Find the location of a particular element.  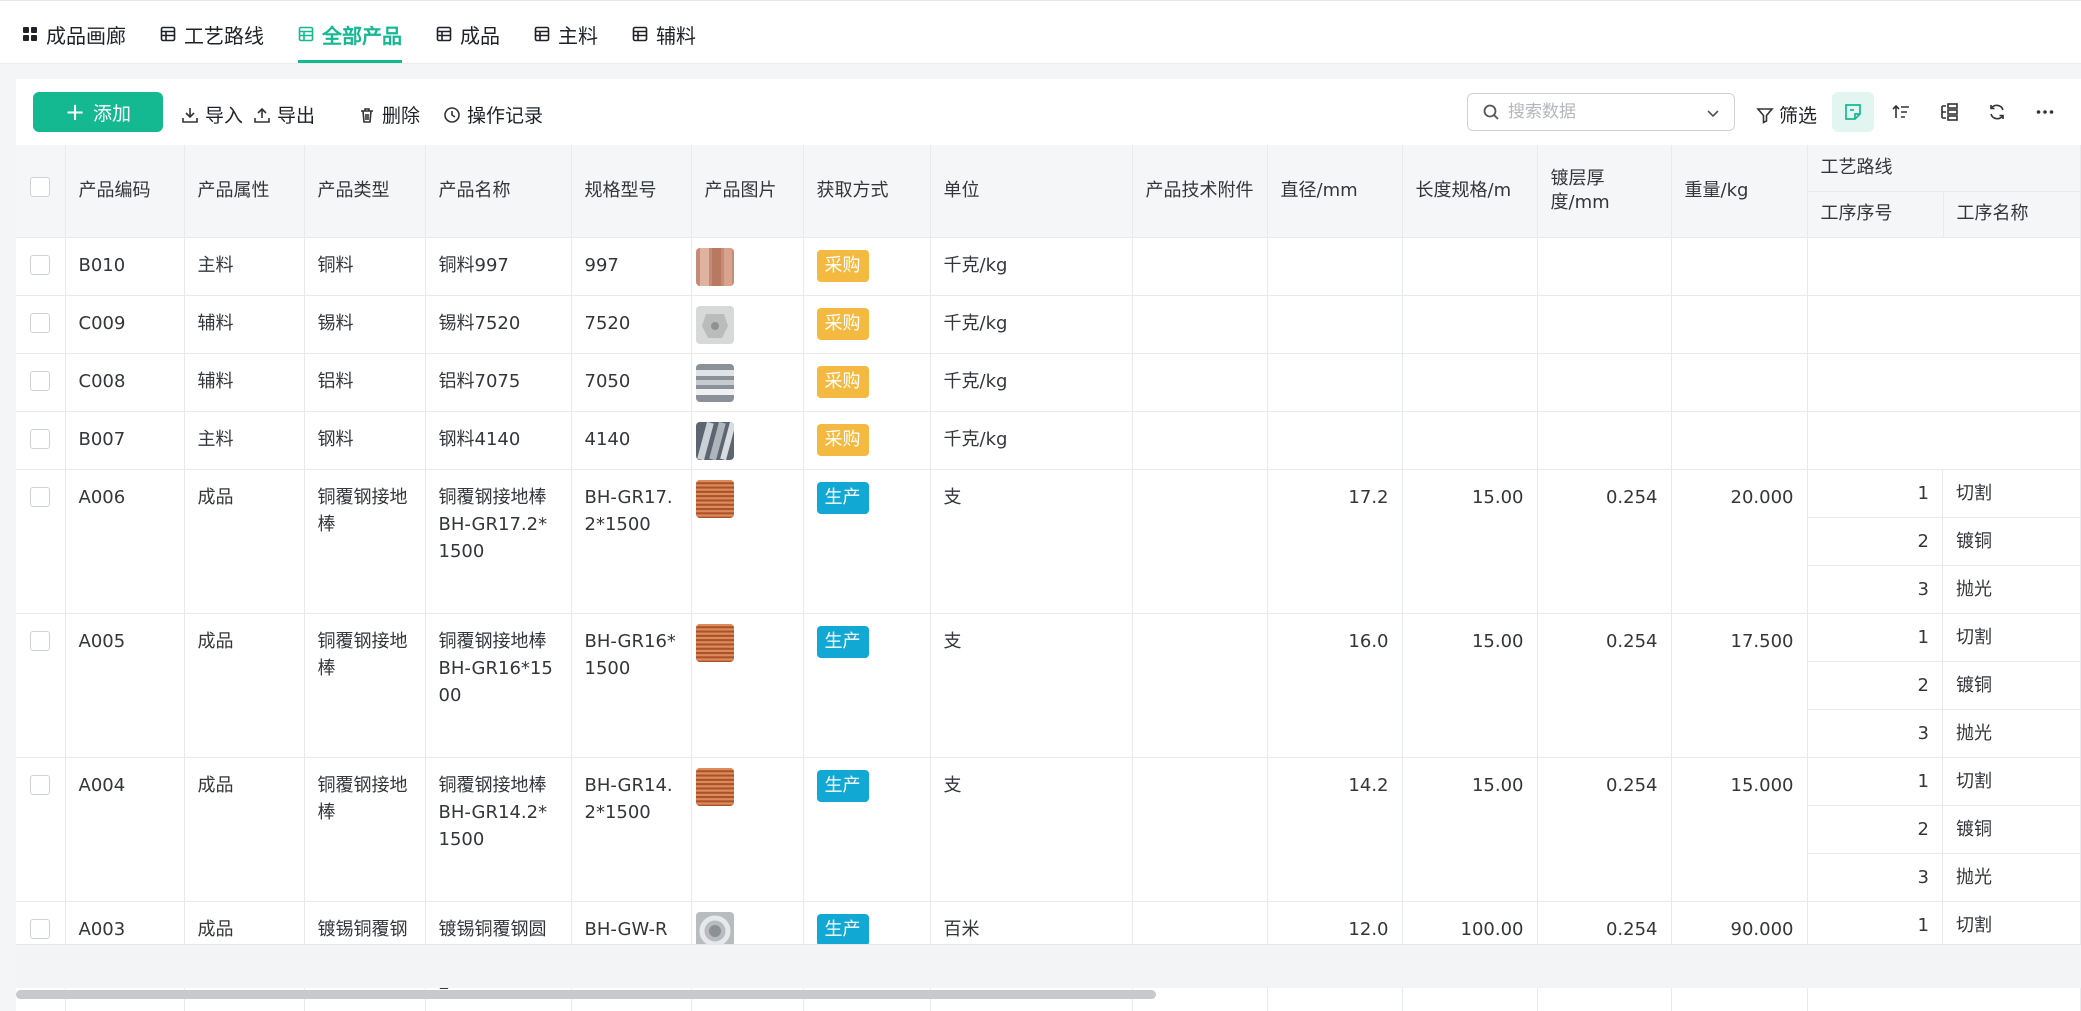

tab-5: 辅料 is located at coordinates (664, 34).